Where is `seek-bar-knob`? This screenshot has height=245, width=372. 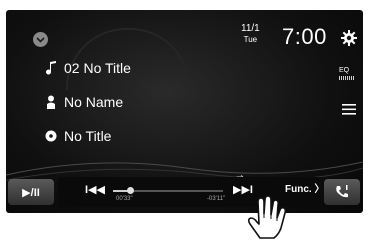
seek-bar-knob is located at coordinates (130, 190).